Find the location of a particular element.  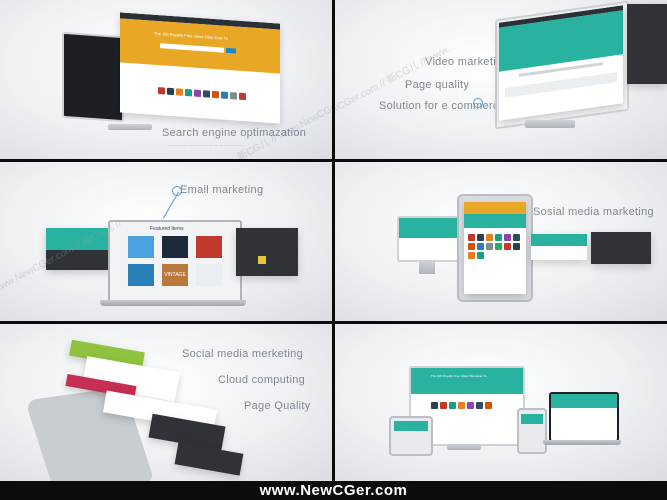

vintage-badge: VINTAGE is located at coordinates (175, 275).